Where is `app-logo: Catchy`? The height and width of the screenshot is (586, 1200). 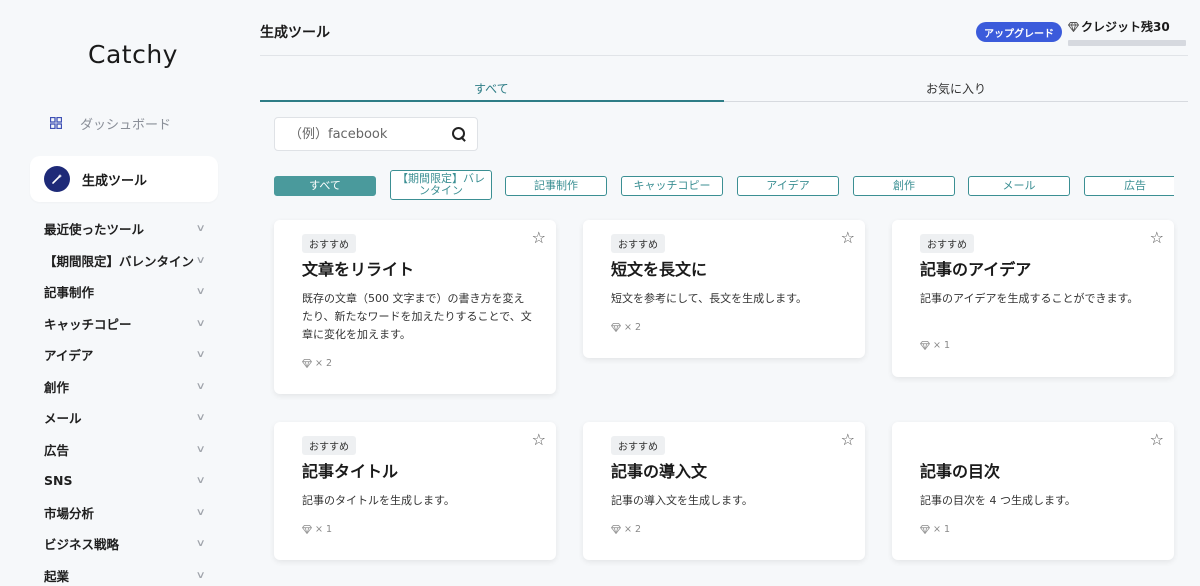
app-logo: Catchy is located at coordinates (133, 54).